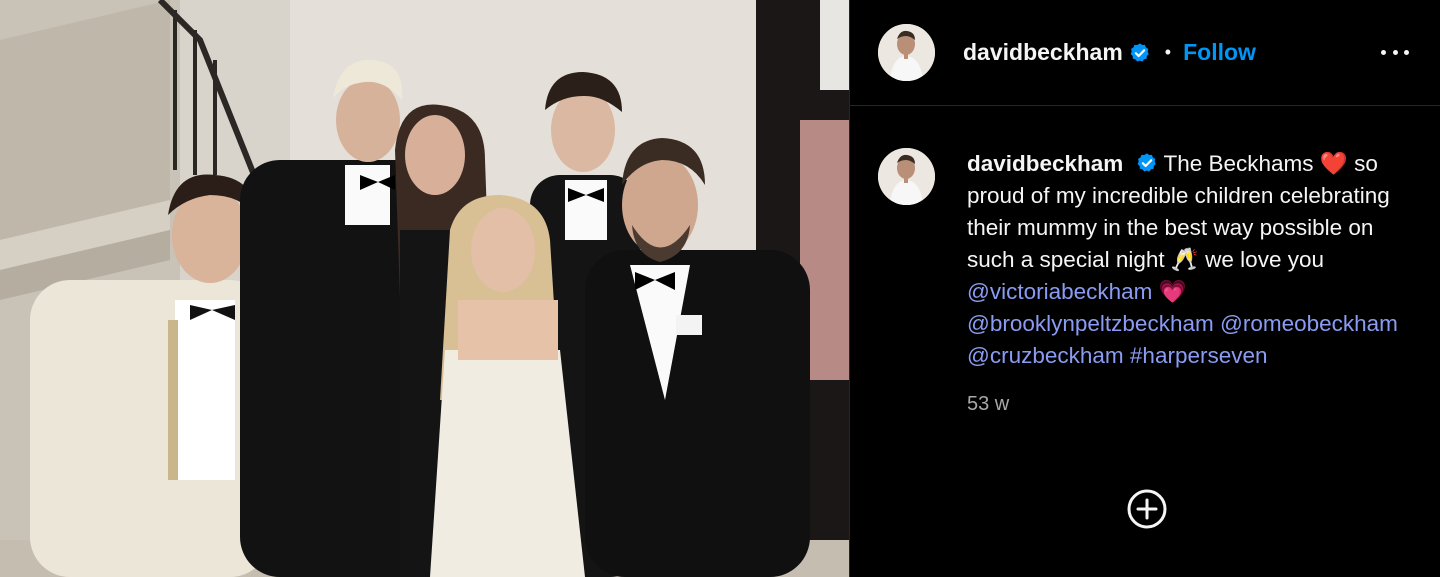 The height and width of the screenshot is (577, 1440). I want to click on caption-avatar, so click(906, 176).